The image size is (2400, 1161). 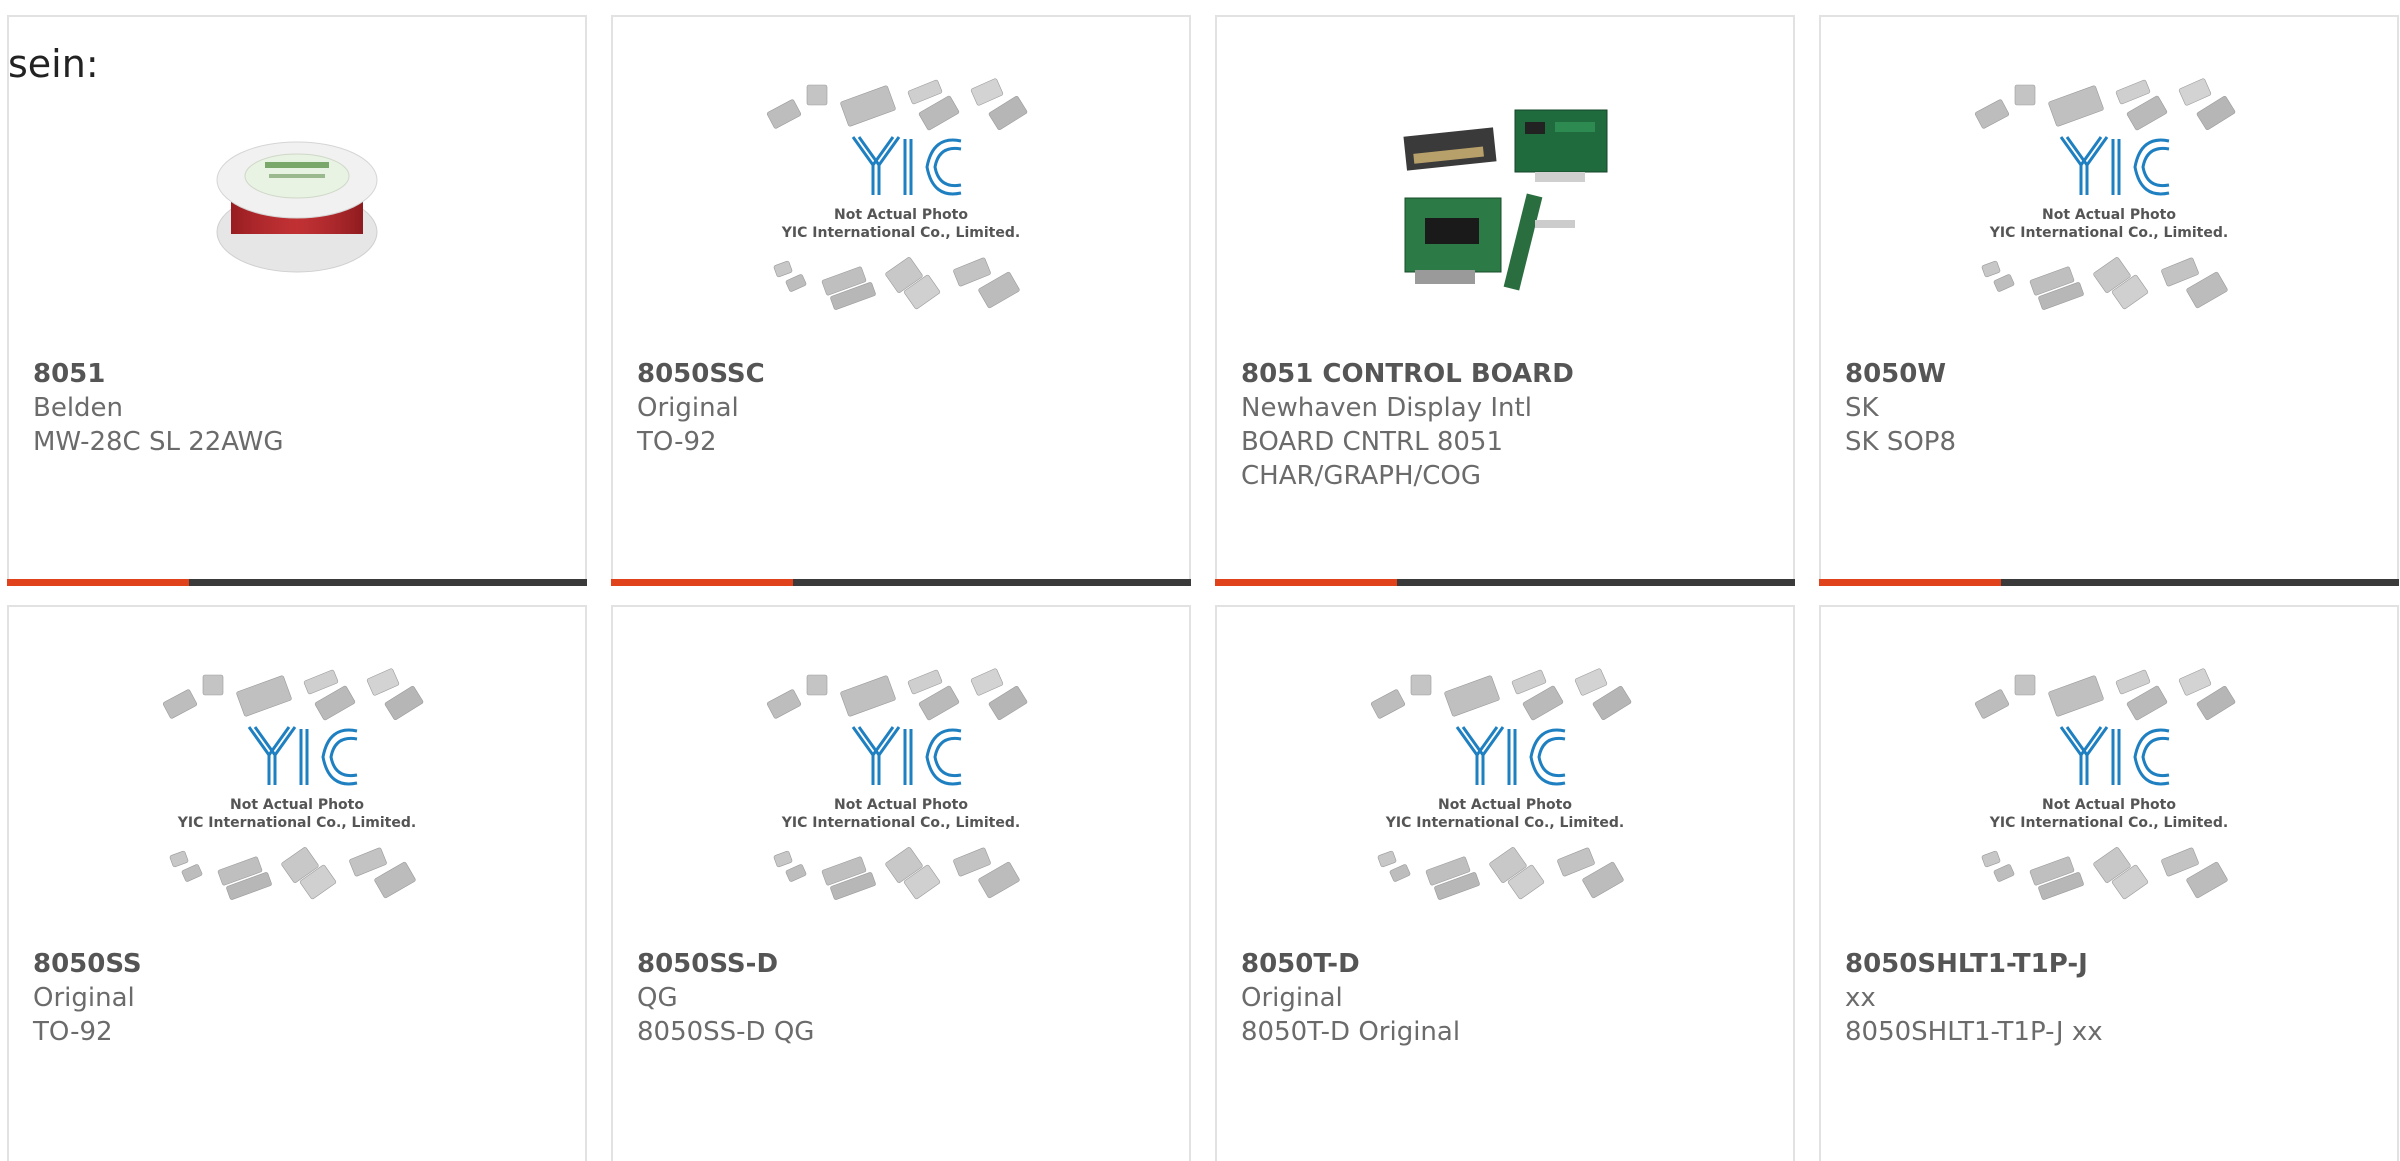 I want to click on intro-text: sein:, so click(x=53, y=64).